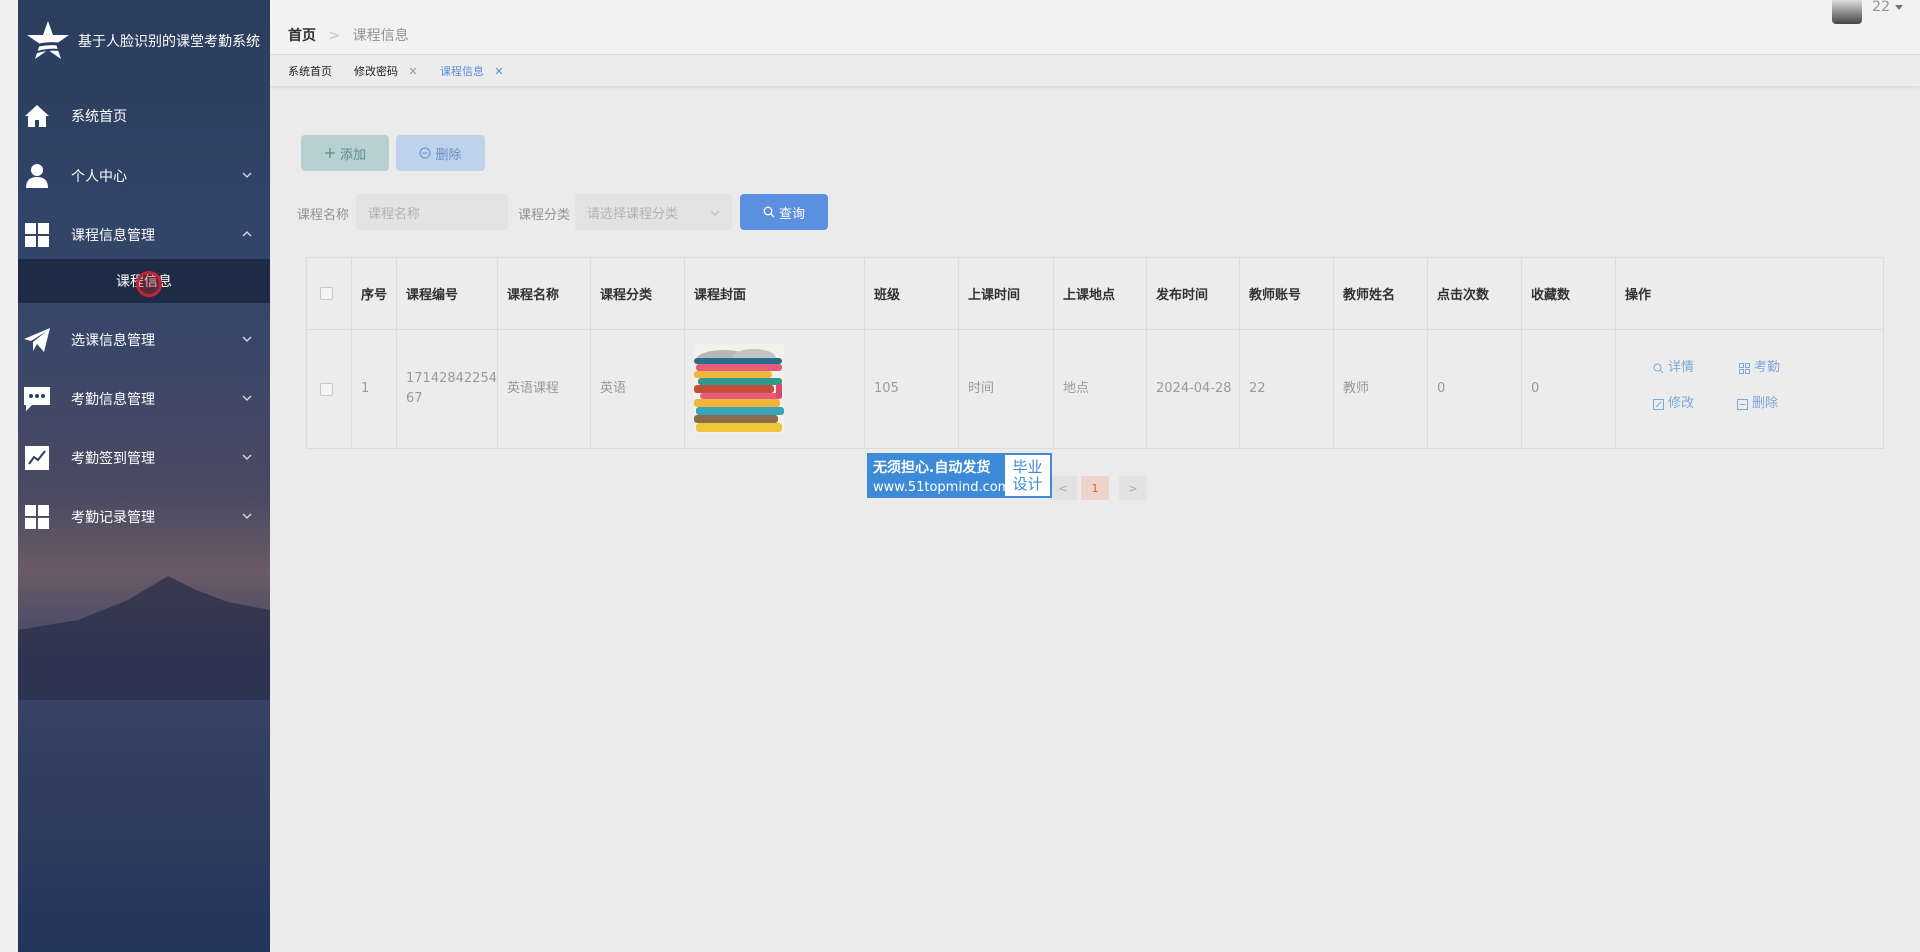  I want to click on course-name-input: 课程名称, so click(432, 212).